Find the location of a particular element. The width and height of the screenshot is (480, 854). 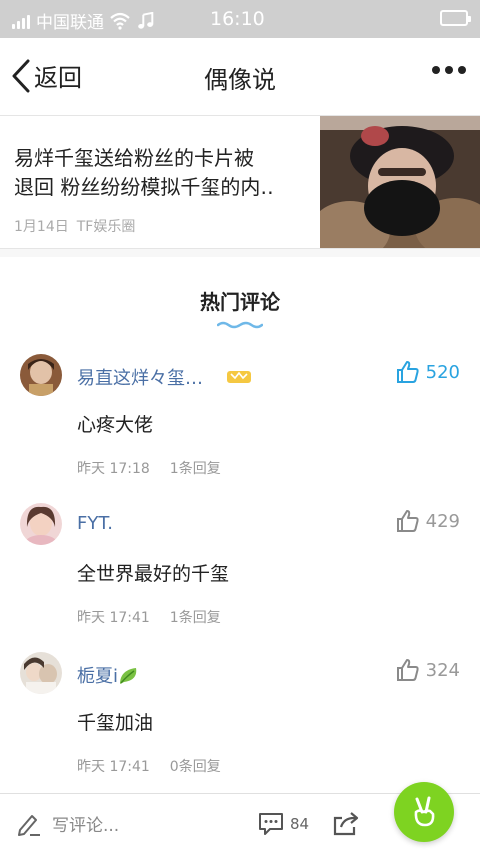

like-count: 520 is located at coordinates (442, 372).